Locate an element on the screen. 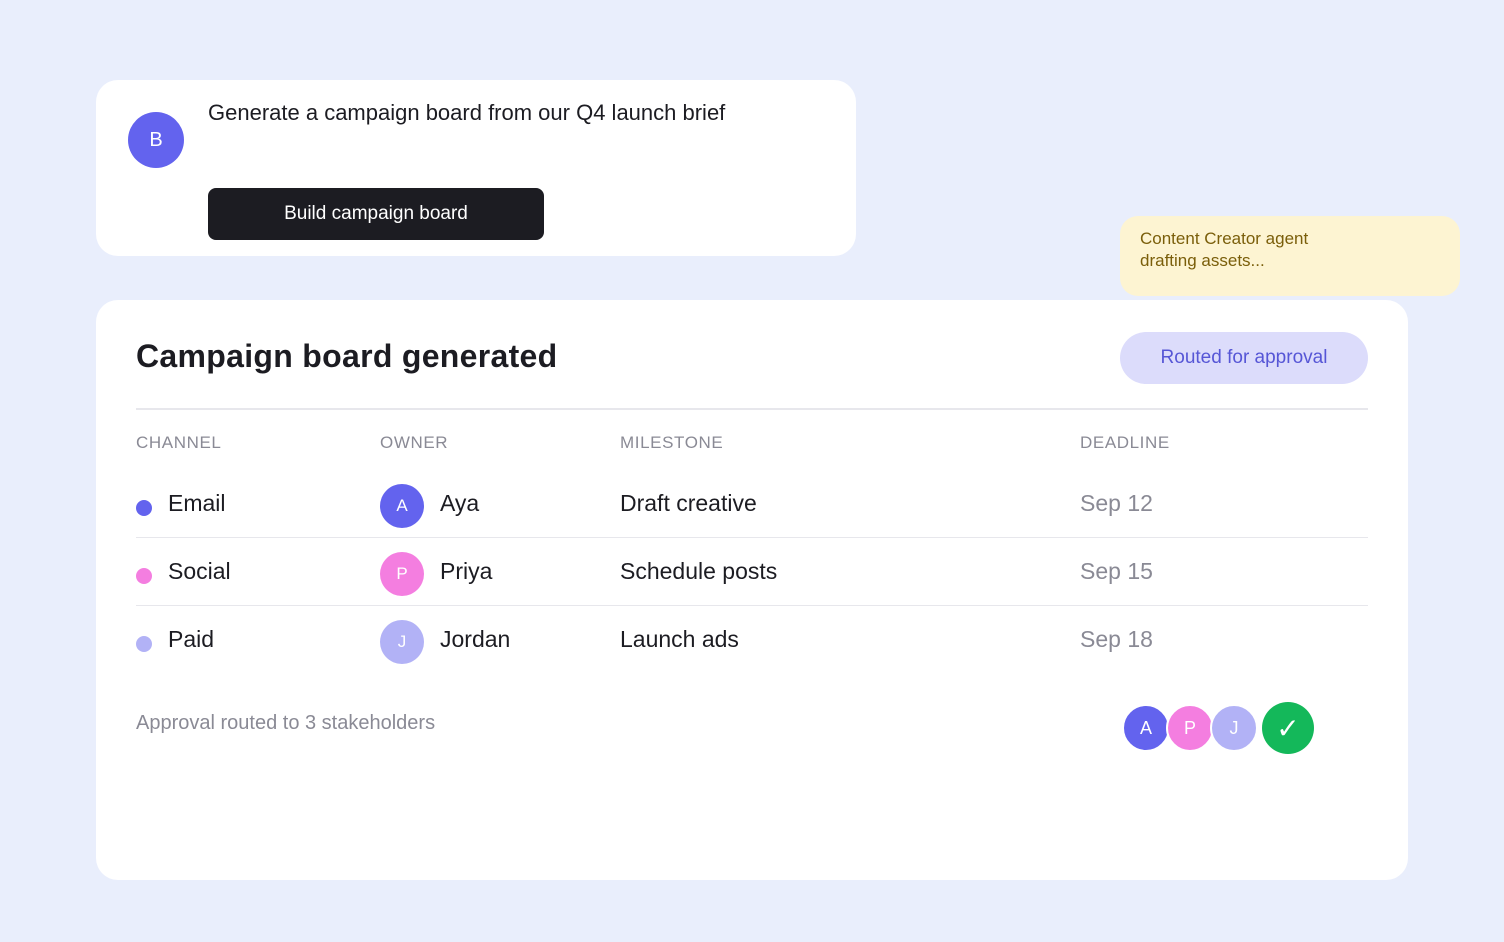  column-header-deadline: DEADLINE is located at coordinates (1125, 442).